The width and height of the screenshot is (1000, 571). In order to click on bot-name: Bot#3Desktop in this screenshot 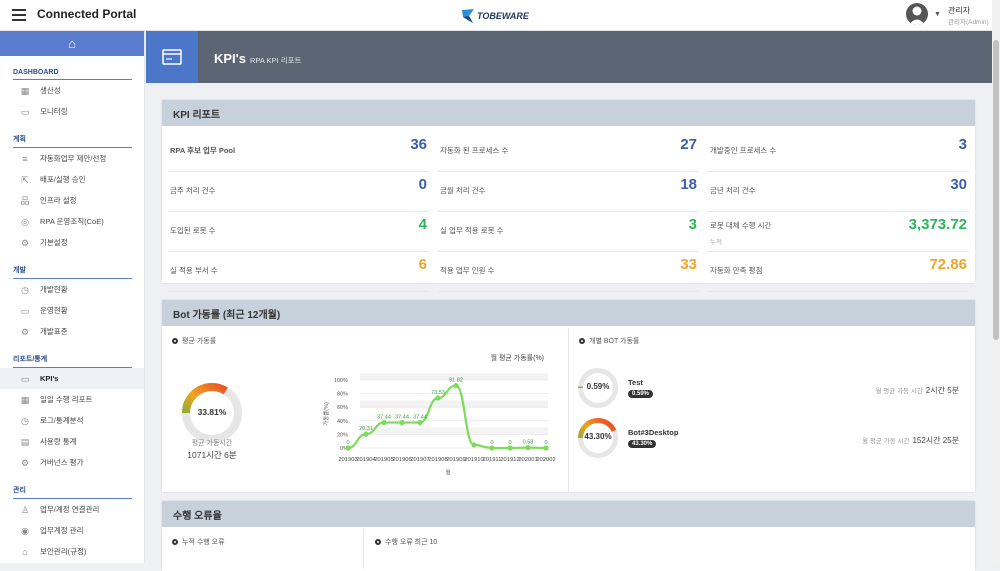, I will do `click(653, 432)`.